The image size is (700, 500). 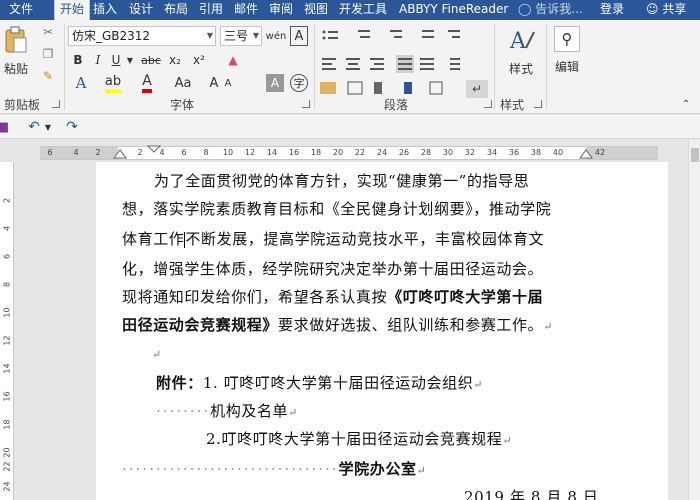 What do you see at coordinates (360, 33) in the screenshot?
I see `numbering-icon` at bounding box center [360, 33].